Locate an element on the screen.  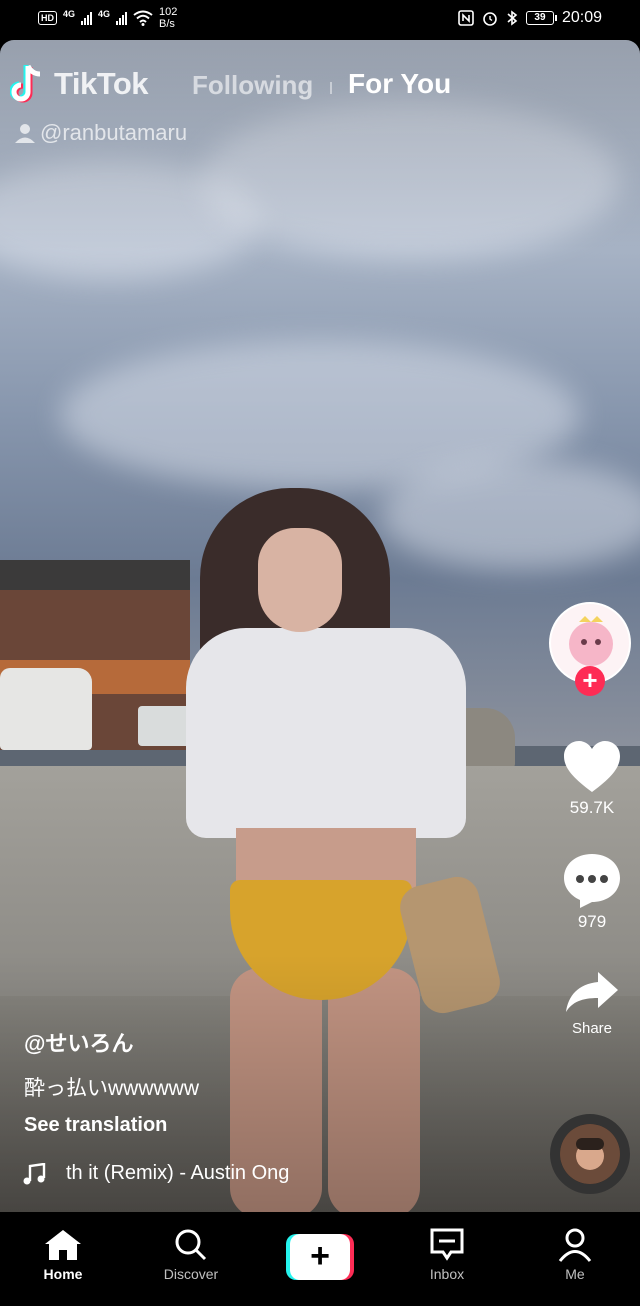
app-name: TikTok is located at coordinates (101, 83).